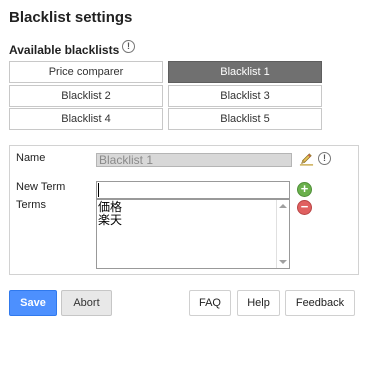 Image resolution: width=368 pixels, height=368 pixels. I want to click on list-item: 楽天, so click(110, 220).